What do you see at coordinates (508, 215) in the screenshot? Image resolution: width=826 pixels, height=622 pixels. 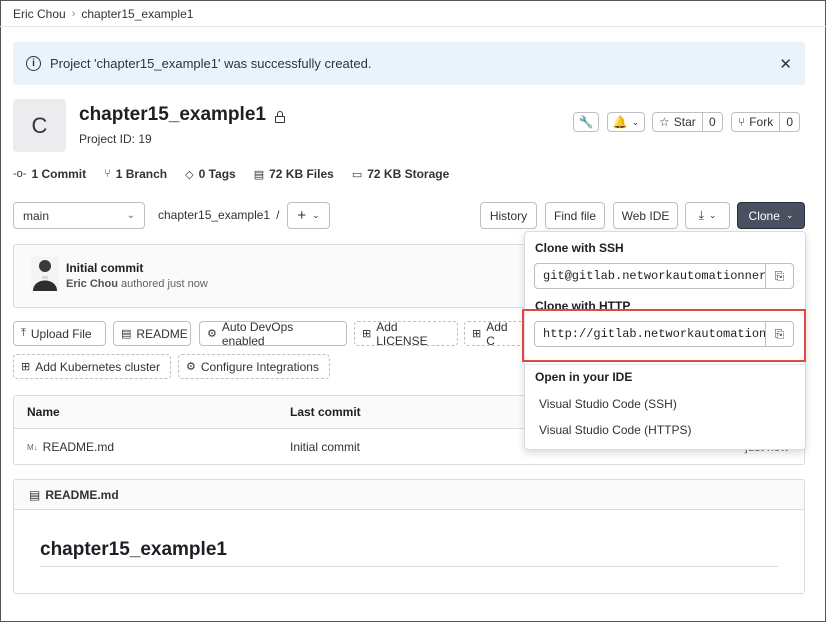 I see `history-button: History` at bounding box center [508, 215].